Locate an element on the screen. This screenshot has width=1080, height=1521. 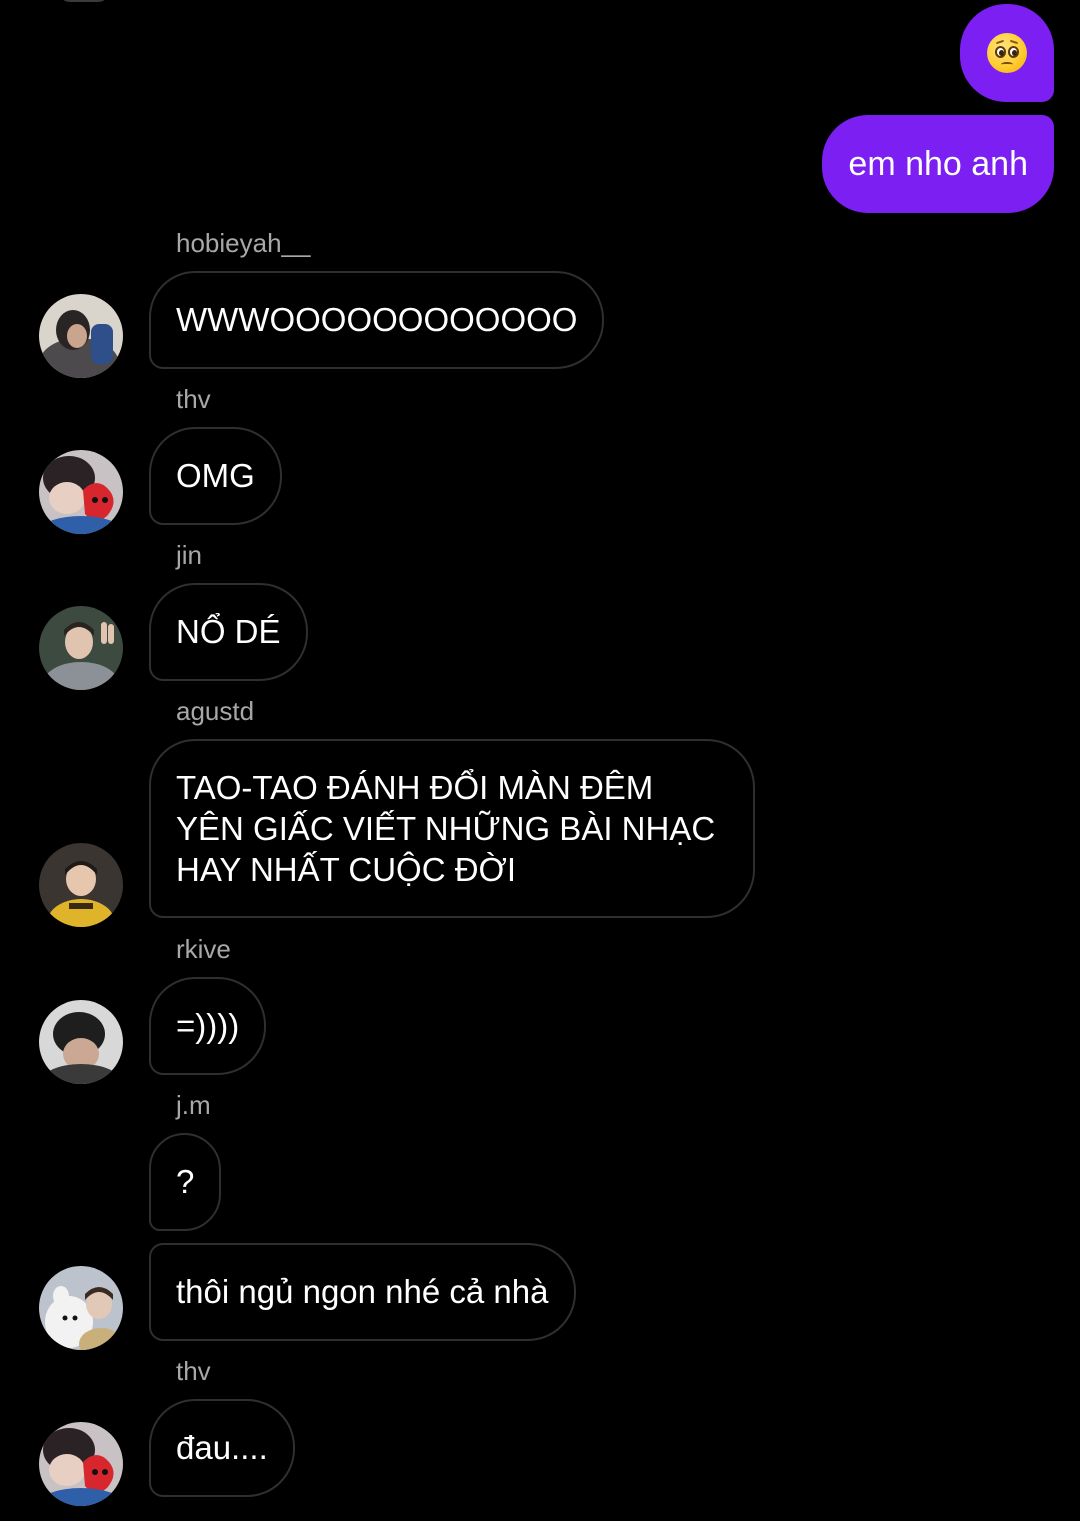
message-bubble: ? is located at coordinates (185, 1182).